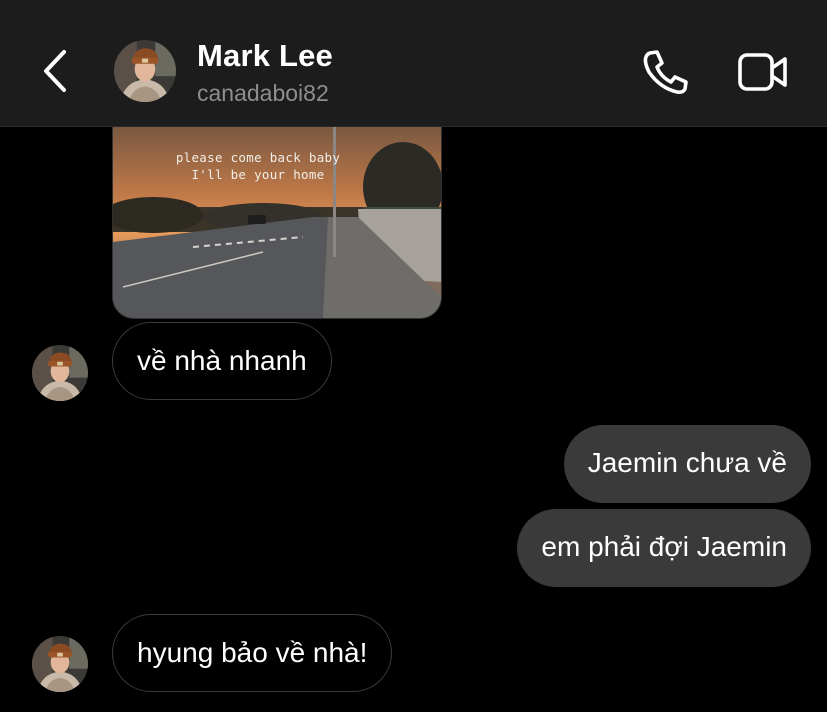 The width and height of the screenshot is (827, 712). I want to click on message-text: Jaemin chưa về, so click(687, 462).